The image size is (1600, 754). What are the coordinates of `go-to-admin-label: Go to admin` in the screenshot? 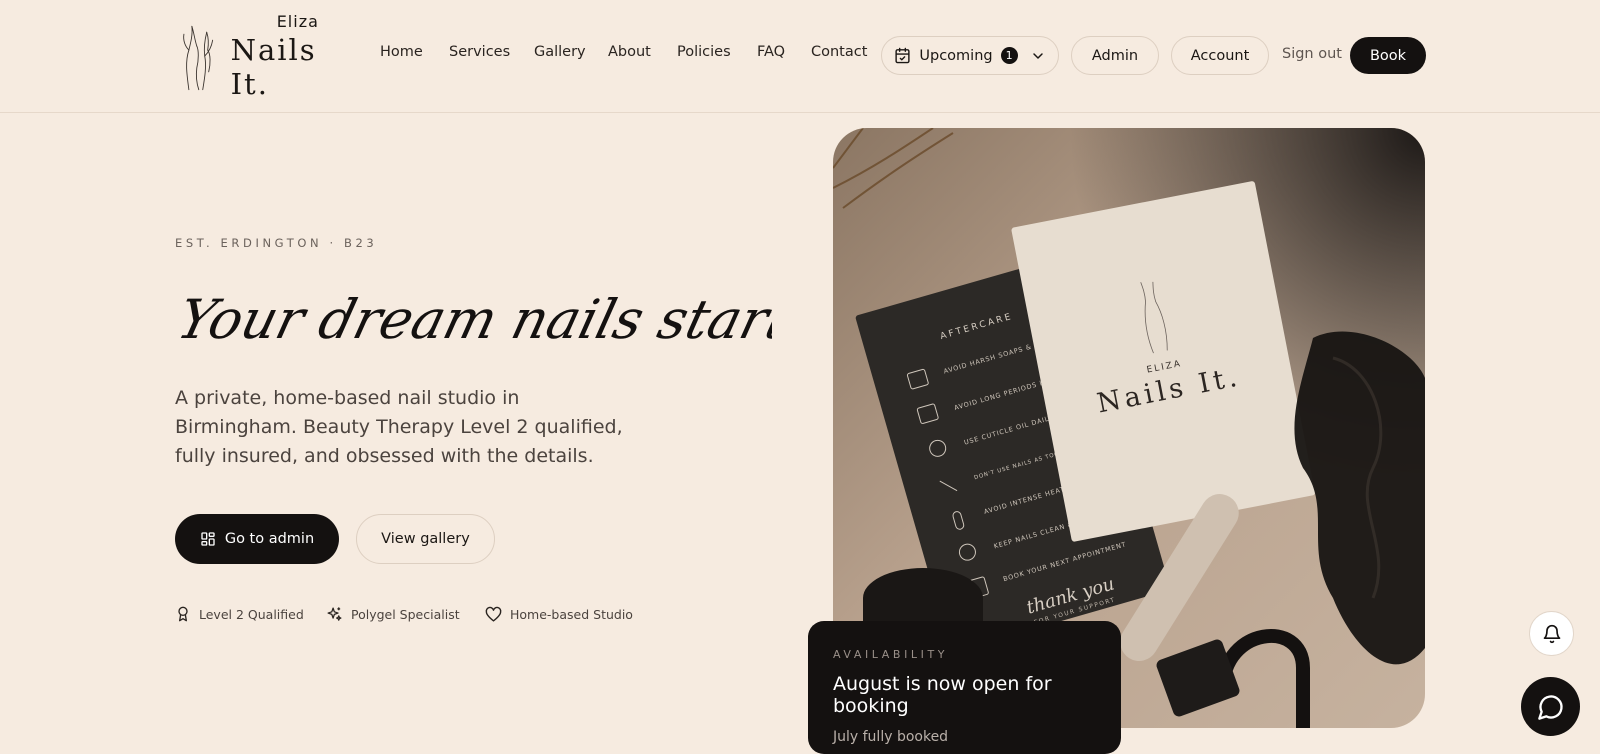 It's located at (269, 539).